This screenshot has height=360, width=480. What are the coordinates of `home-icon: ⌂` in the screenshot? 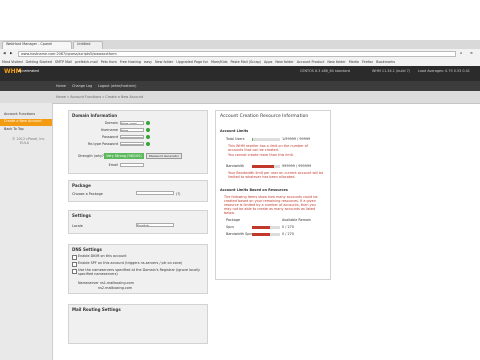 It's located at (463, 53).